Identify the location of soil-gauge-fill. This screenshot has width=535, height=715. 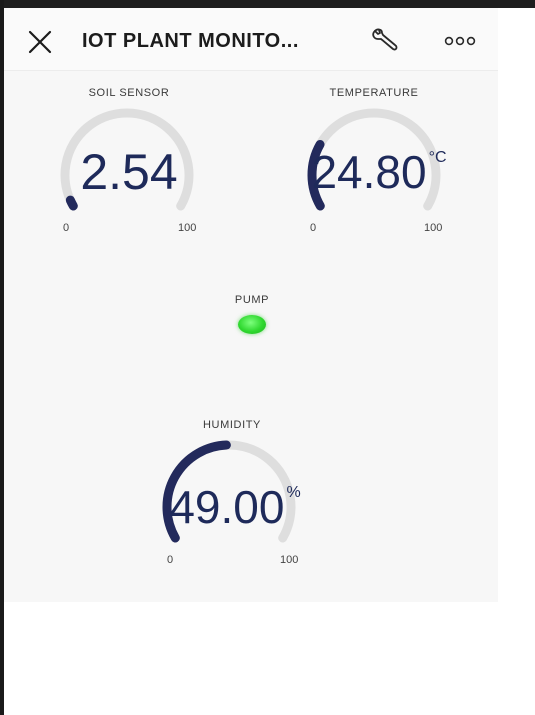
(71, 203).